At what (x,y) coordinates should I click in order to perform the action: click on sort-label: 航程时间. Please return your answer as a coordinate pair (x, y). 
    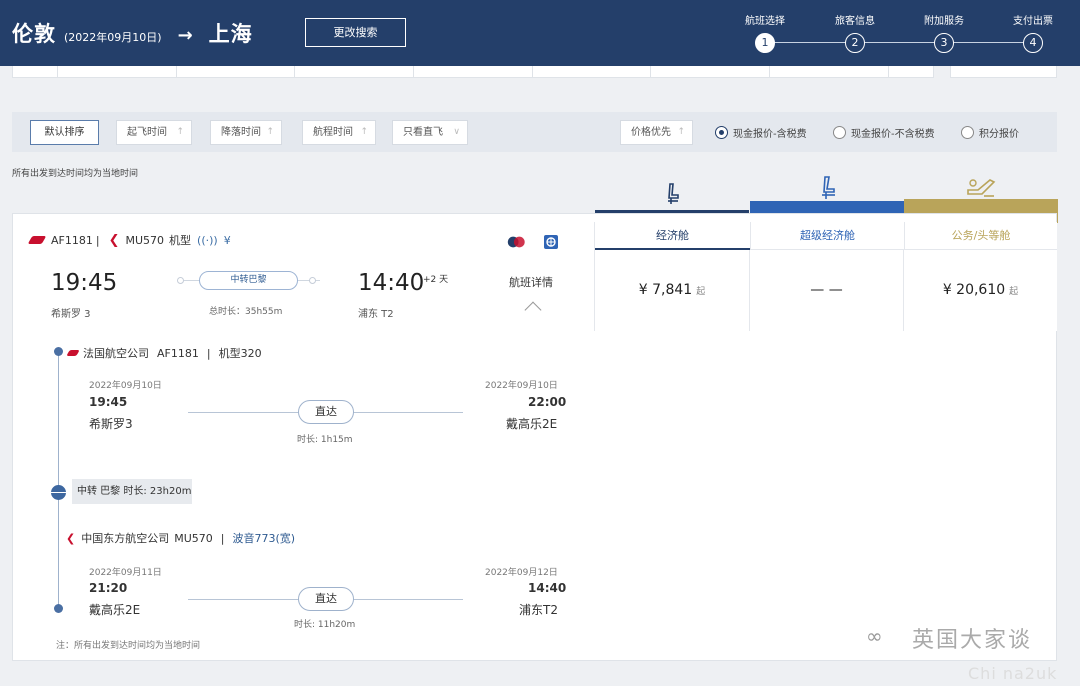
    Looking at the image, I should click on (333, 132).